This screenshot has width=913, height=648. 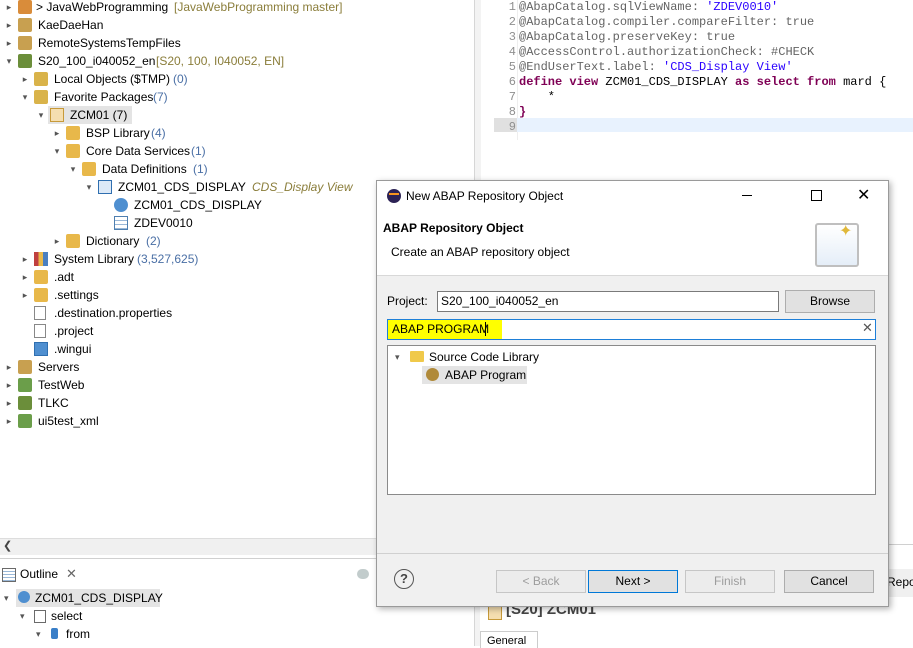 I want to click on code-token: @EndUserText.label:, so click(x=591, y=67).